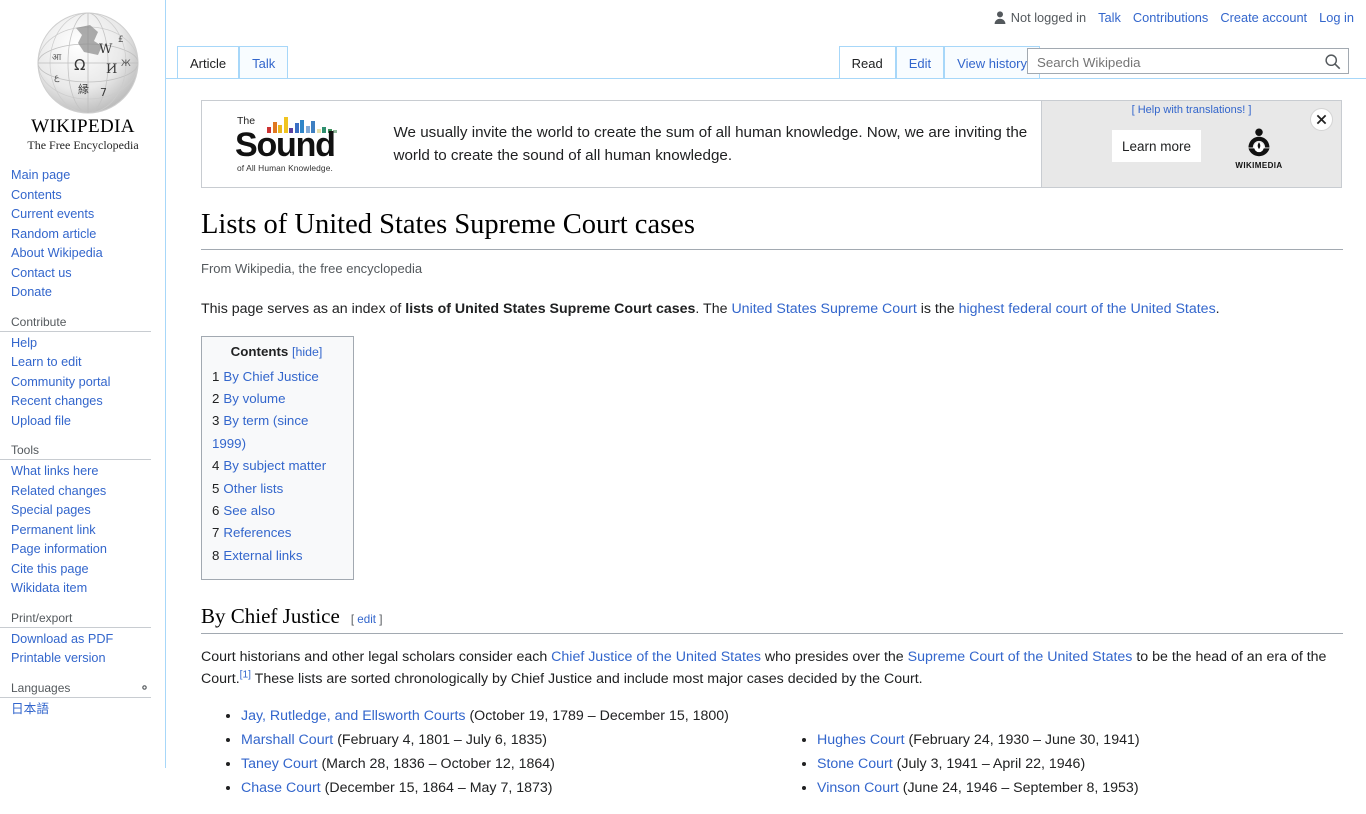  What do you see at coordinates (303, 308) in the screenshot?
I see `lead-text-1: This page serves as an index of` at bounding box center [303, 308].